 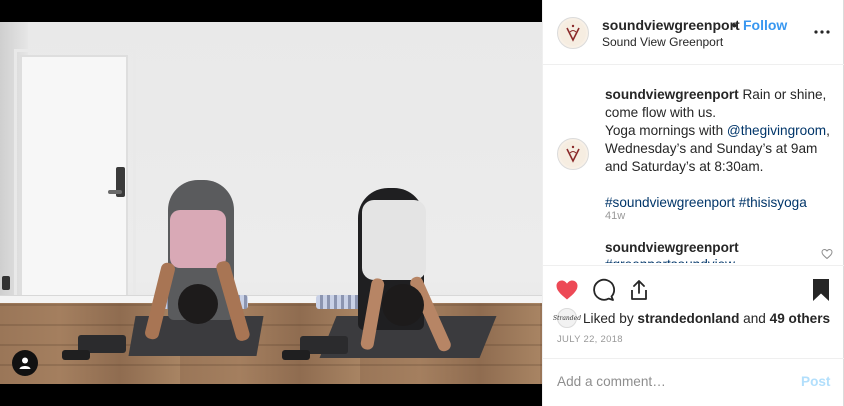 I want to click on tagged-users-button, so click(x=25, y=363).